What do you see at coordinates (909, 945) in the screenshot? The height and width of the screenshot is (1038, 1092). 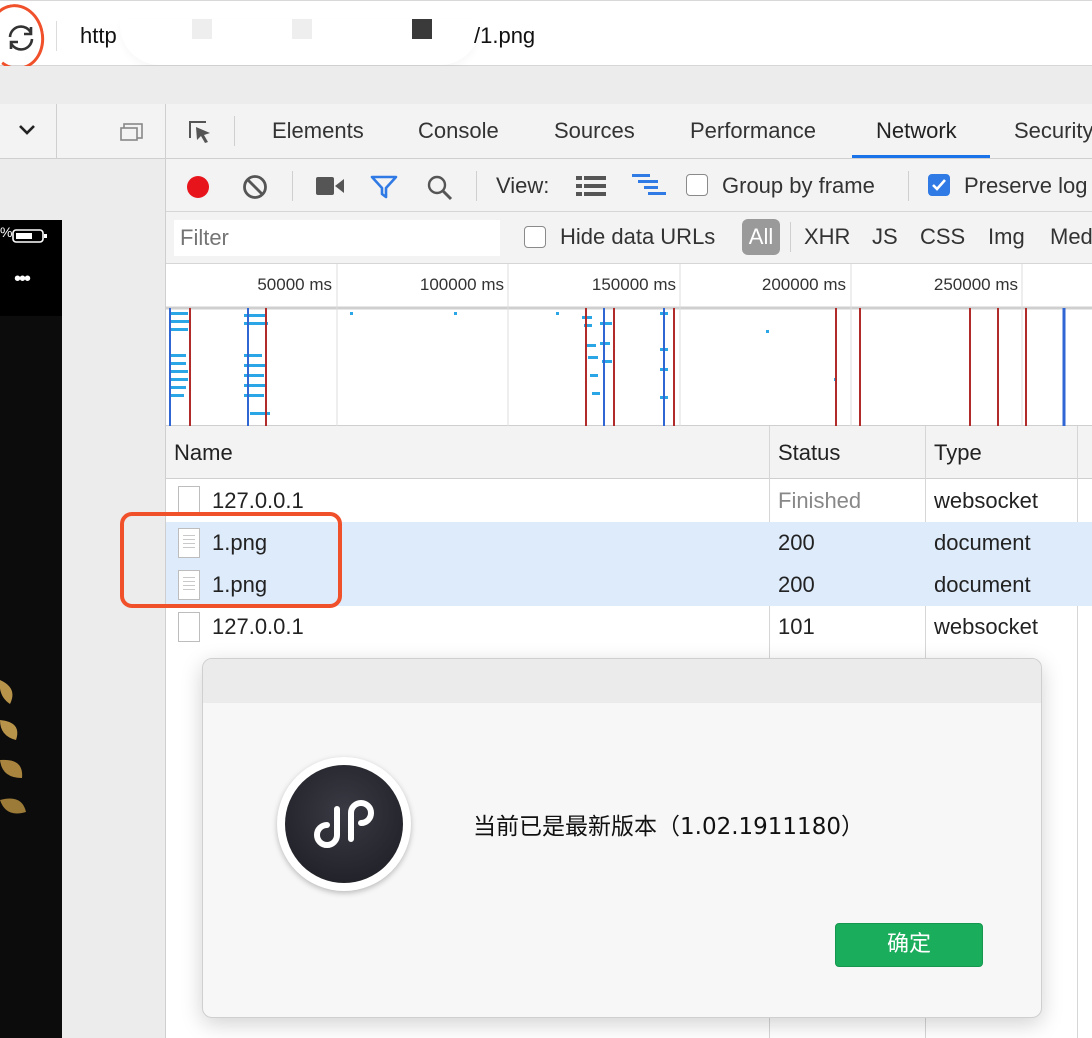 I see `ok-button: 确定` at bounding box center [909, 945].